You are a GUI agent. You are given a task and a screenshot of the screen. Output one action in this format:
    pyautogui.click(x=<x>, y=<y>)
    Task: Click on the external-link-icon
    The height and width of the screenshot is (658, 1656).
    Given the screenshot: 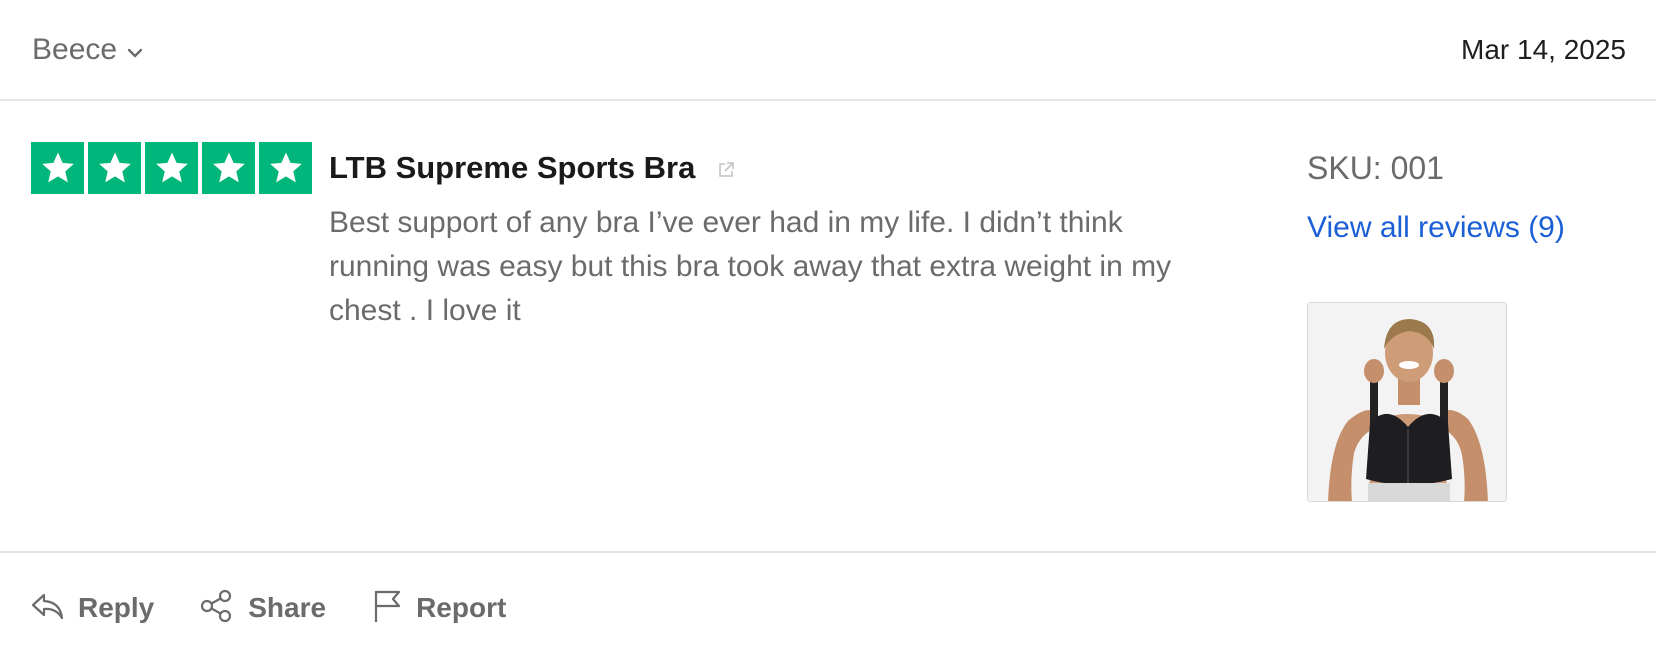 What is the action you would take?
    pyautogui.click(x=726, y=170)
    